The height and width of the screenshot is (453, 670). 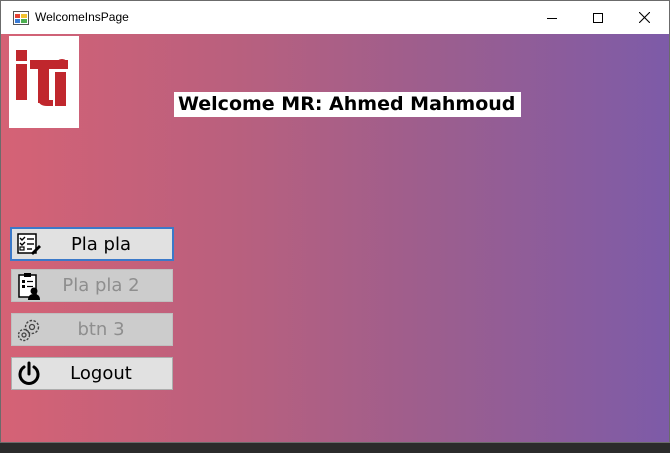 I want to click on background-strip, so click(x=335, y=448).